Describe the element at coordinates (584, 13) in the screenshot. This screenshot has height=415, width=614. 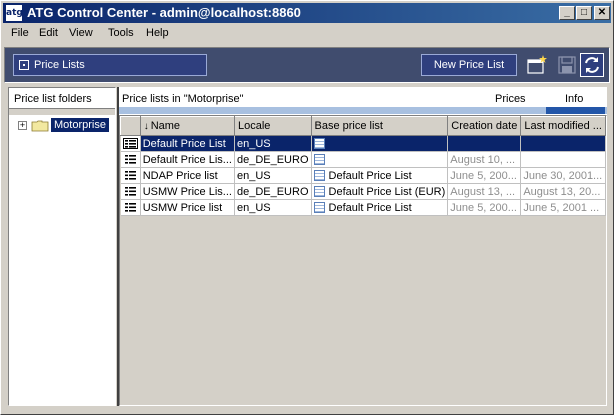
I see `maximize-button: □` at that location.